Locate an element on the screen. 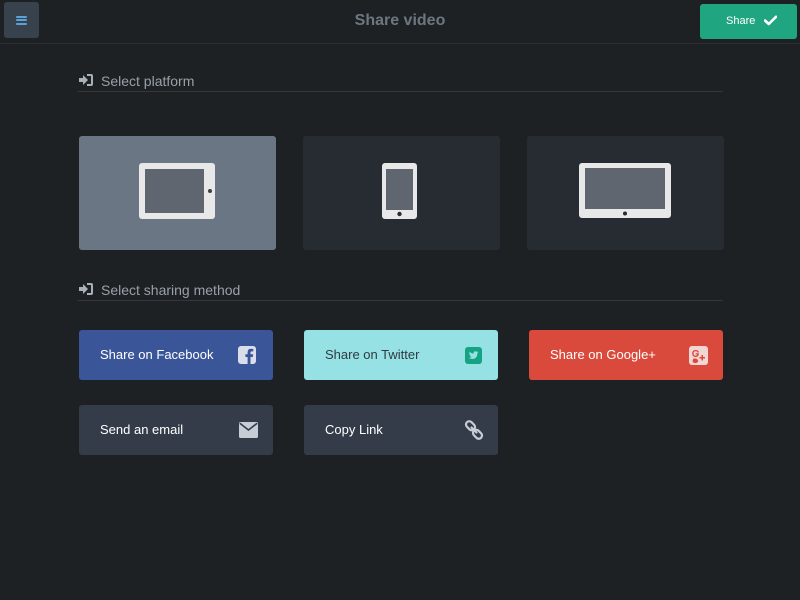 The image size is (800, 600). widescreen-tablet-icon is located at coordinates (625, 190).